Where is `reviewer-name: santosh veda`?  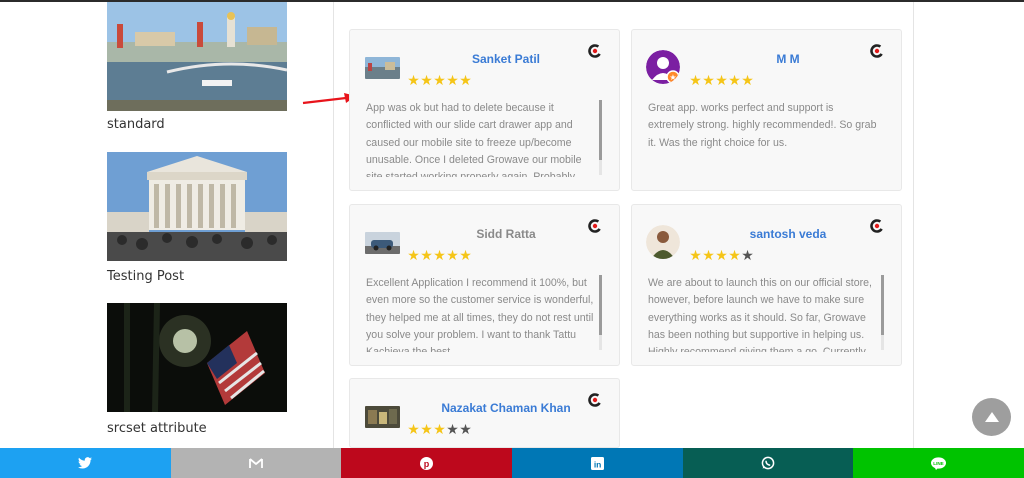 reviewer-name: santosh veda is located at coordinates (788, 234).